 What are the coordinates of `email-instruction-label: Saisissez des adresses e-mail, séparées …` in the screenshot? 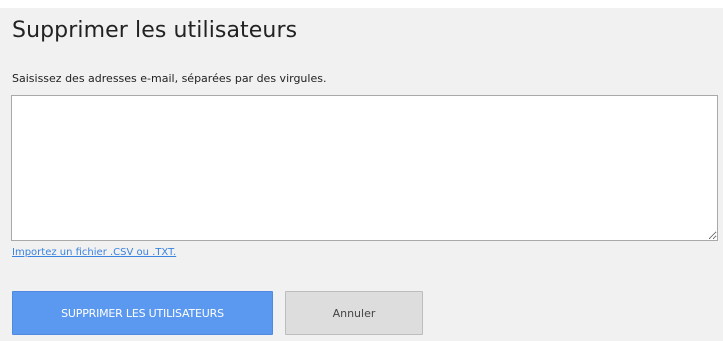 It's located at (169, 78).